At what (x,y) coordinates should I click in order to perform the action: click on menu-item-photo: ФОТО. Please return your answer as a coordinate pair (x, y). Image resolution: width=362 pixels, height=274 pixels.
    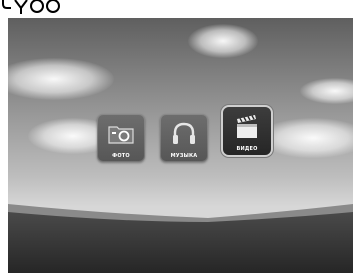
    Looking at the image, I should click on (121, 138).